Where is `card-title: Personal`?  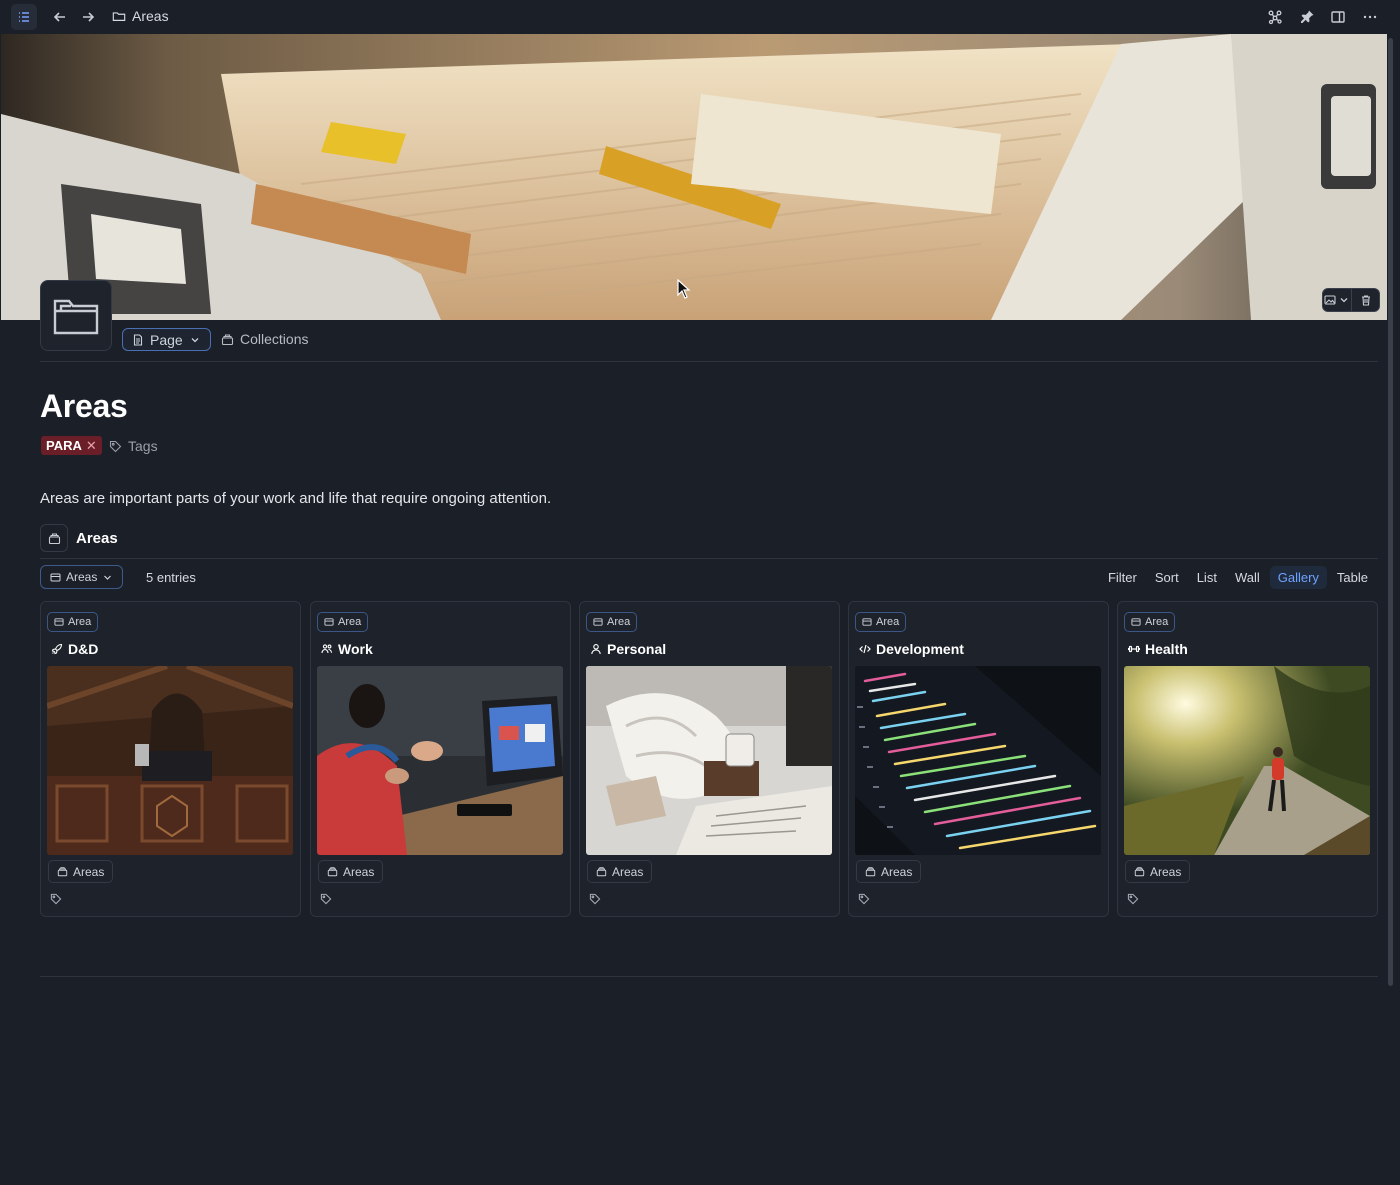
card-title: Personal is located at coordinates (628, 649).